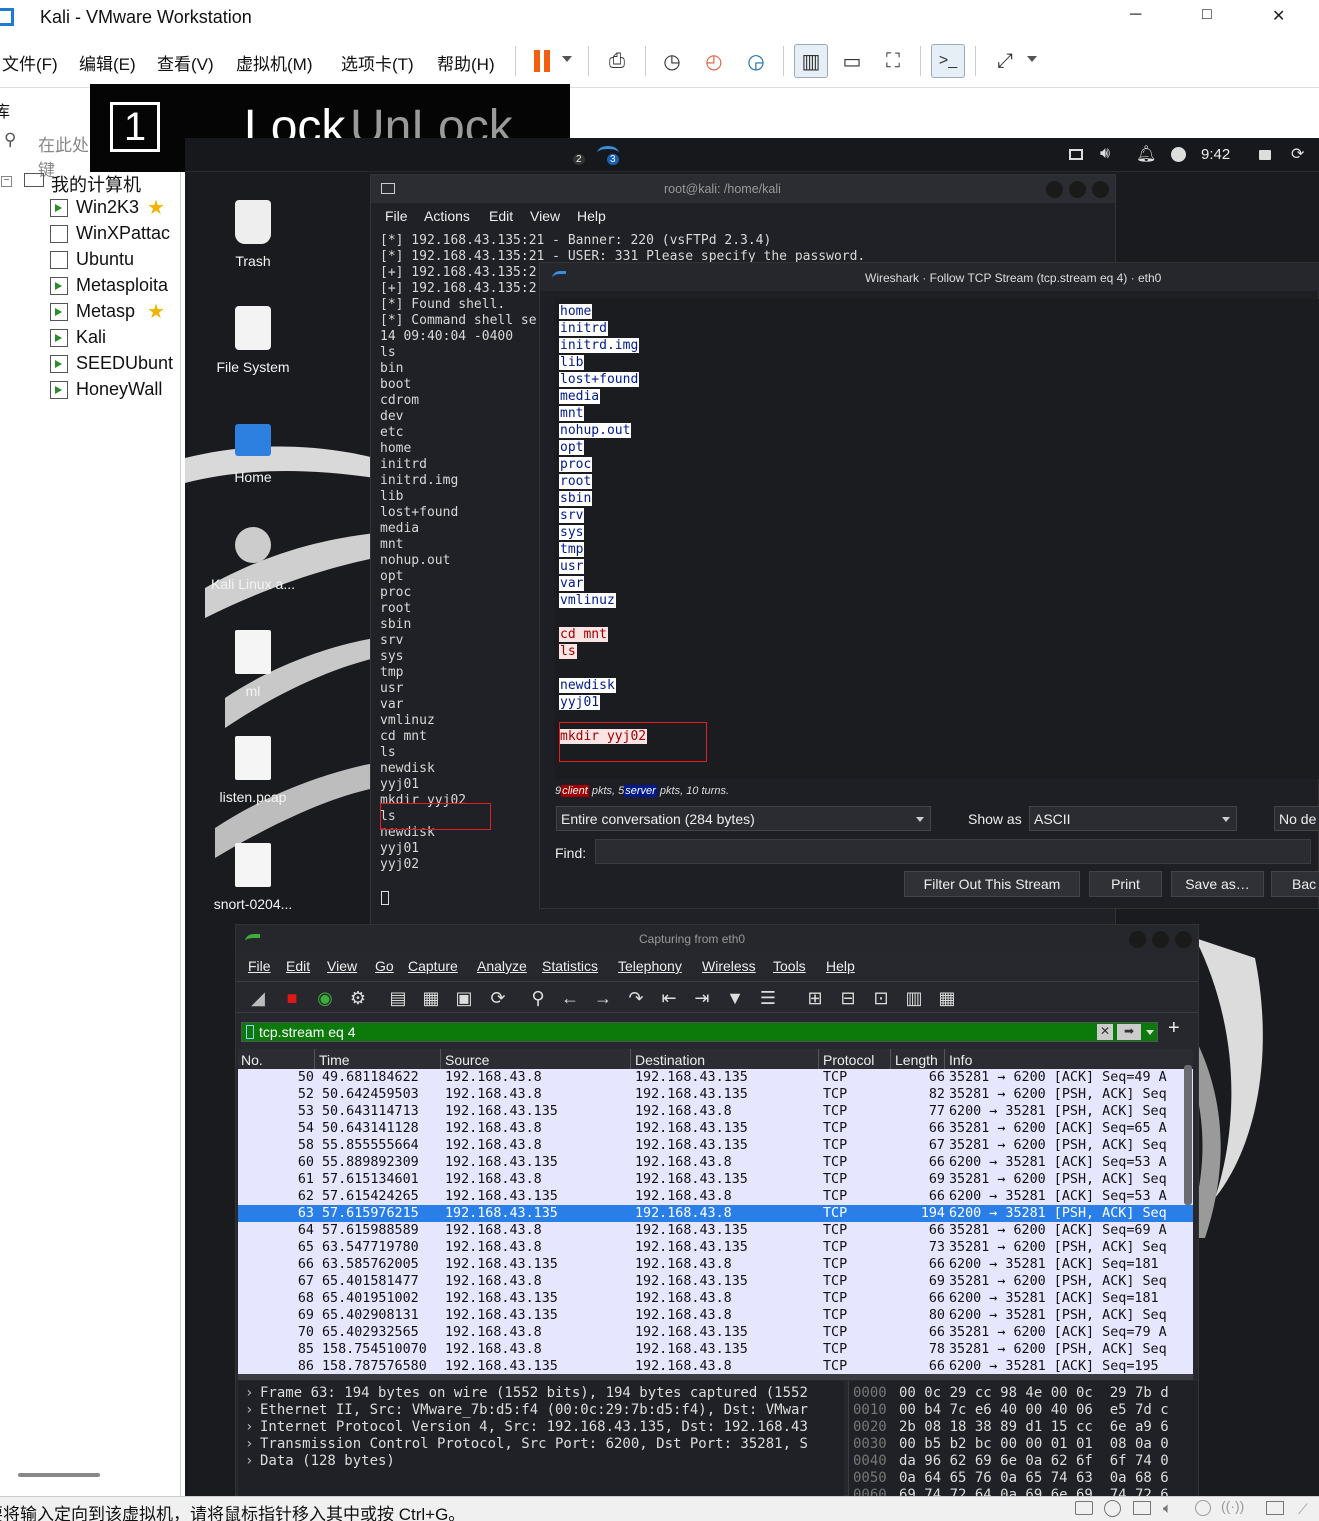 Image resolution: width=1319 pixels, height=1521 pixels. Describe the element at coordinates (1295, 884) in the screenshot. I see `back-button: Bac` at that location.